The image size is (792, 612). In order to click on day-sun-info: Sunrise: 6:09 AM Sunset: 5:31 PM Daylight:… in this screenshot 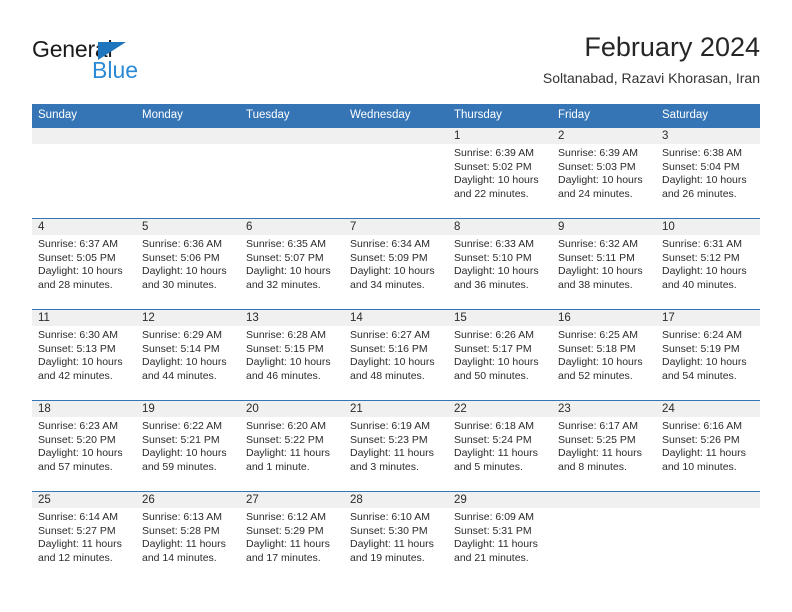, I will do `click(500, 536)`.